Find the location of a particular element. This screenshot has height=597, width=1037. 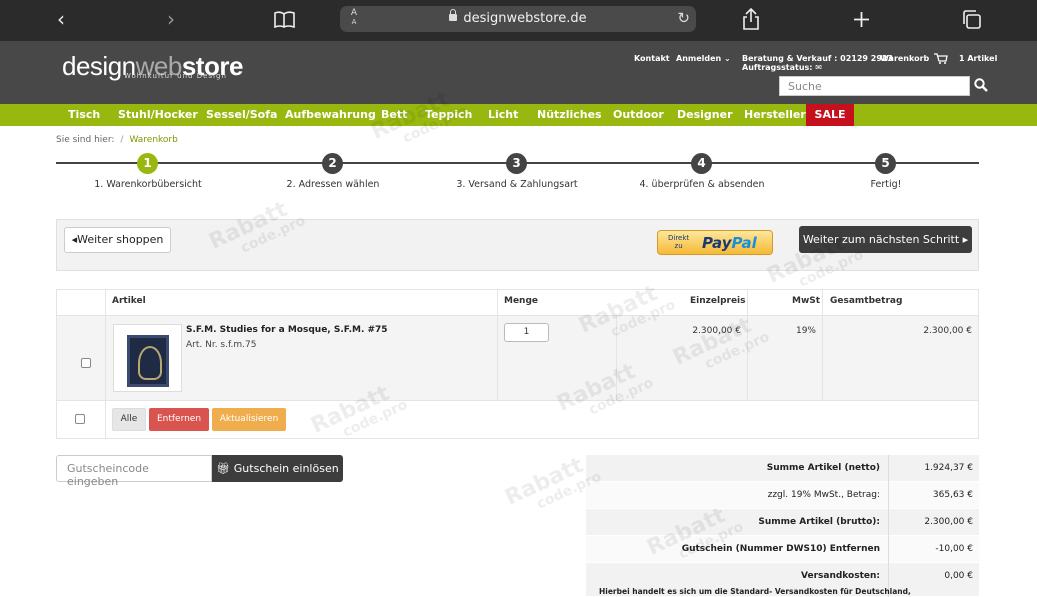

breadcrumb: Sie sind hier: / Warenkorb is located at coordinates (117, 140).